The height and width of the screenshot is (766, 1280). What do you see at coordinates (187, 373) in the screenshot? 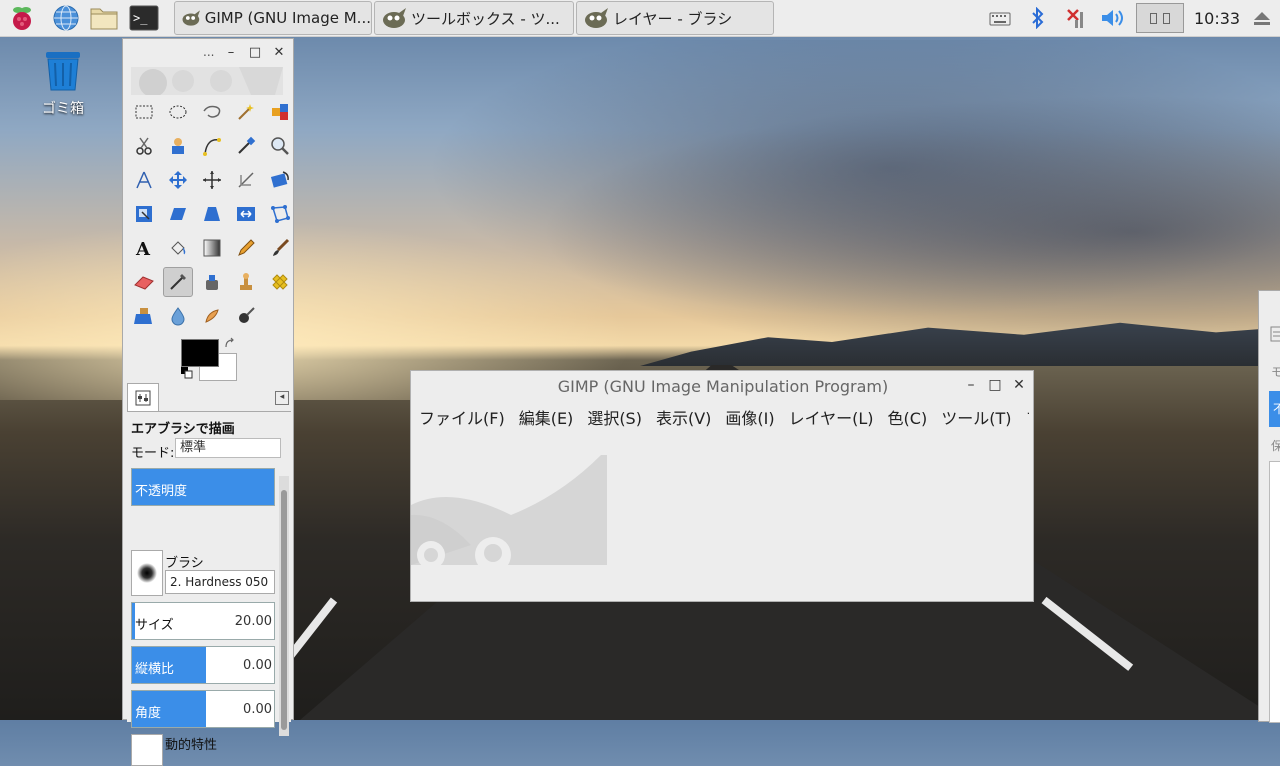
I see `reset-colors-icon` at bounding box center [187, 373].